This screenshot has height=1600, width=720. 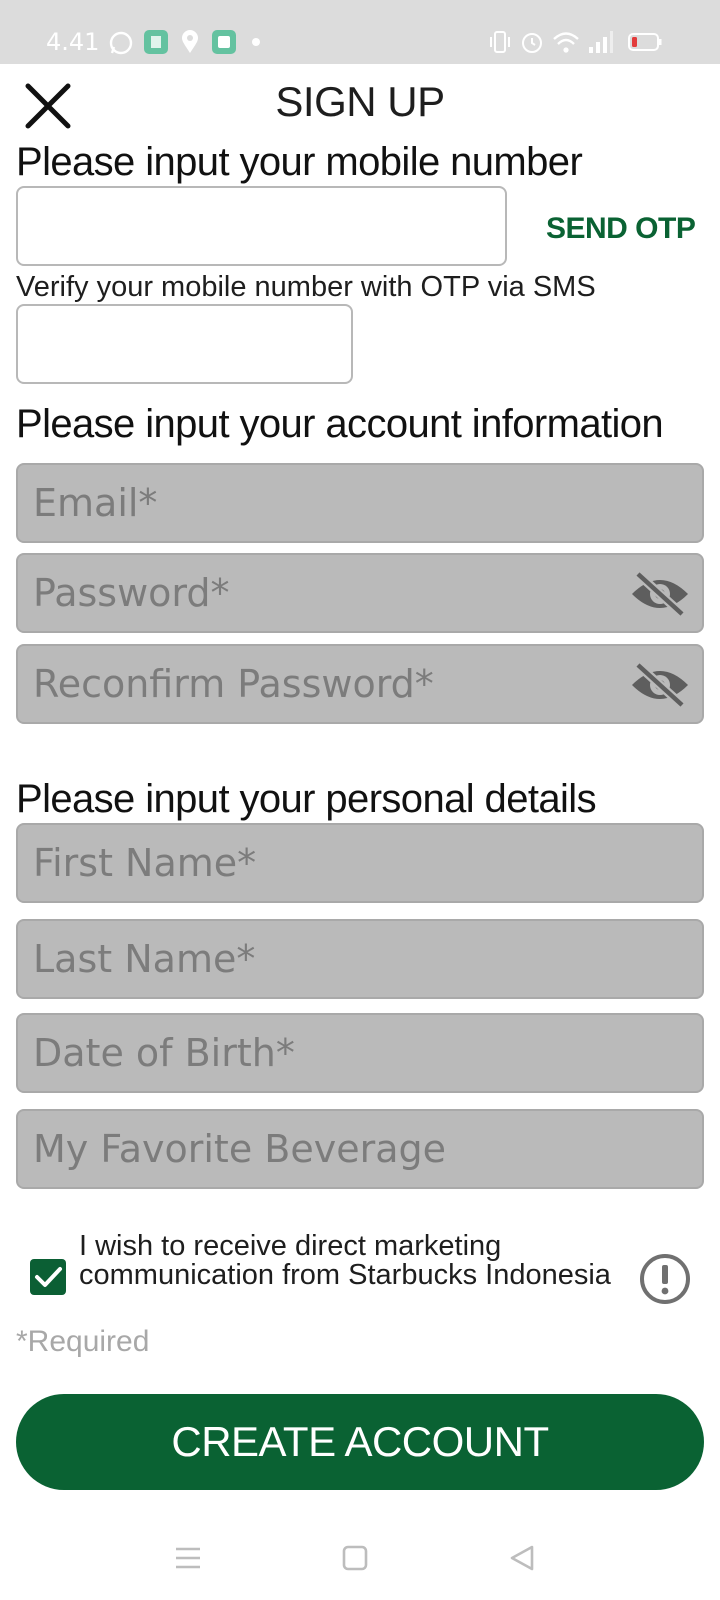 I want to click on send-otp-button: SEND OTP, so click(x=621, y=229).